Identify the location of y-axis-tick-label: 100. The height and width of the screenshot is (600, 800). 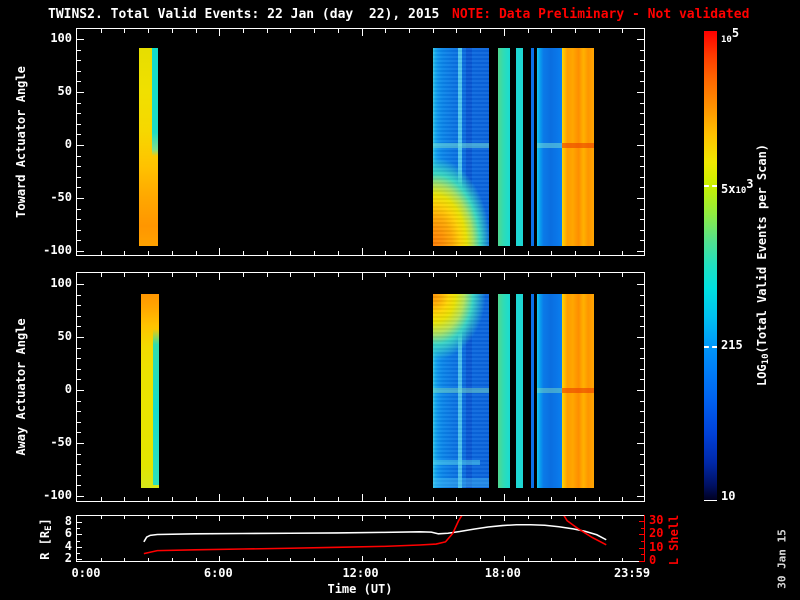
(61, 38).